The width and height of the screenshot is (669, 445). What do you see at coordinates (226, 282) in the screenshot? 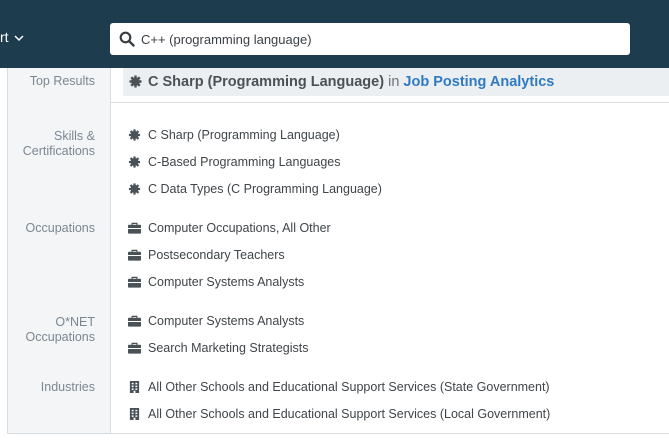
I see `occupation-result-label: Computer Systems Analysts` at bounding box center [226, 282].